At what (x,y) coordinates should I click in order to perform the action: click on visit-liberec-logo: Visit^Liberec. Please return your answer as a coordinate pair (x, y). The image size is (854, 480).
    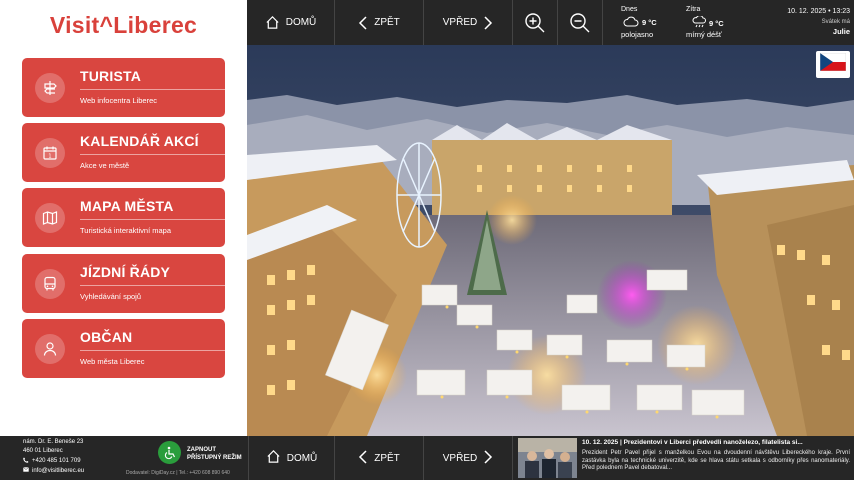
    Looking at the image, I should click on (123, 25).